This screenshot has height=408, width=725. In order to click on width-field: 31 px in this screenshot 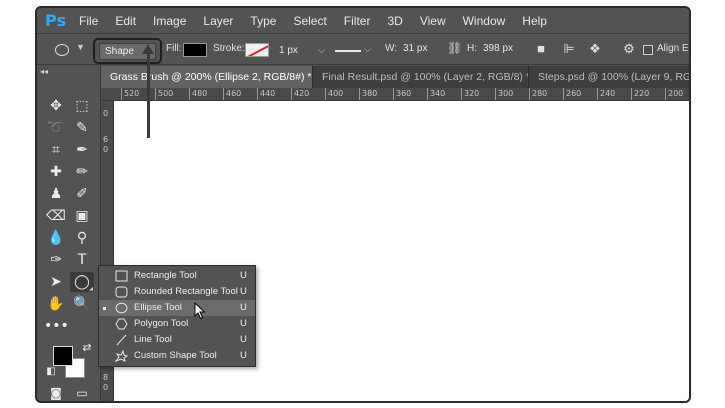, I will do `click(415, 48)`.